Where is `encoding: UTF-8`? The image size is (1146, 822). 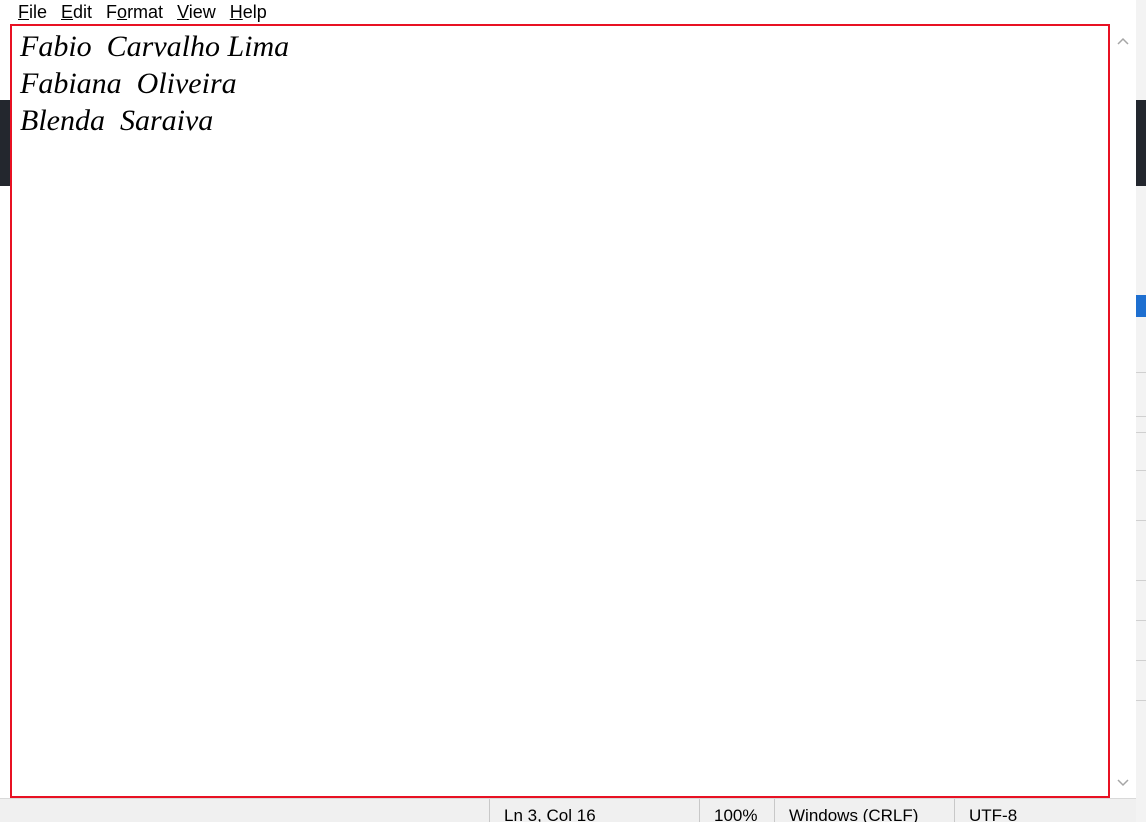 encoding: UTF-8 is located at coordinates (1045, 810).